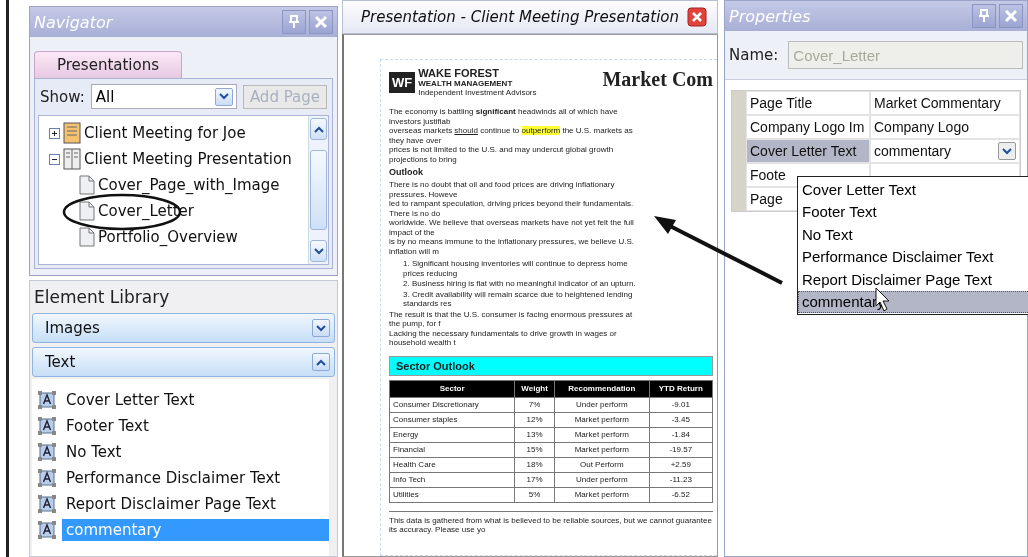  Describe the element at coordinates (681, 388) in the screenshot. I see `column-header: YTD Return` at that location.